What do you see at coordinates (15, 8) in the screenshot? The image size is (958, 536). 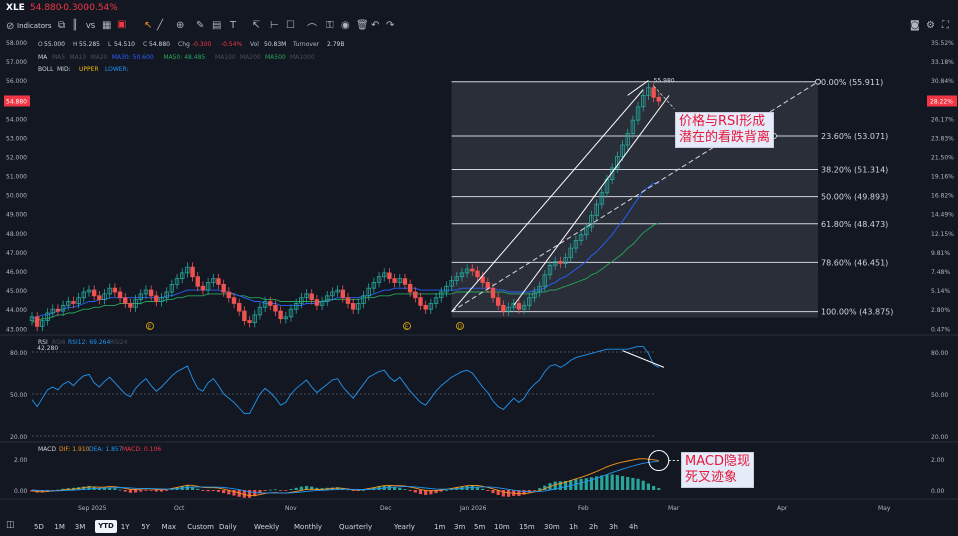 I see `symbol-name: XLE` at bounding box center [15, 8].